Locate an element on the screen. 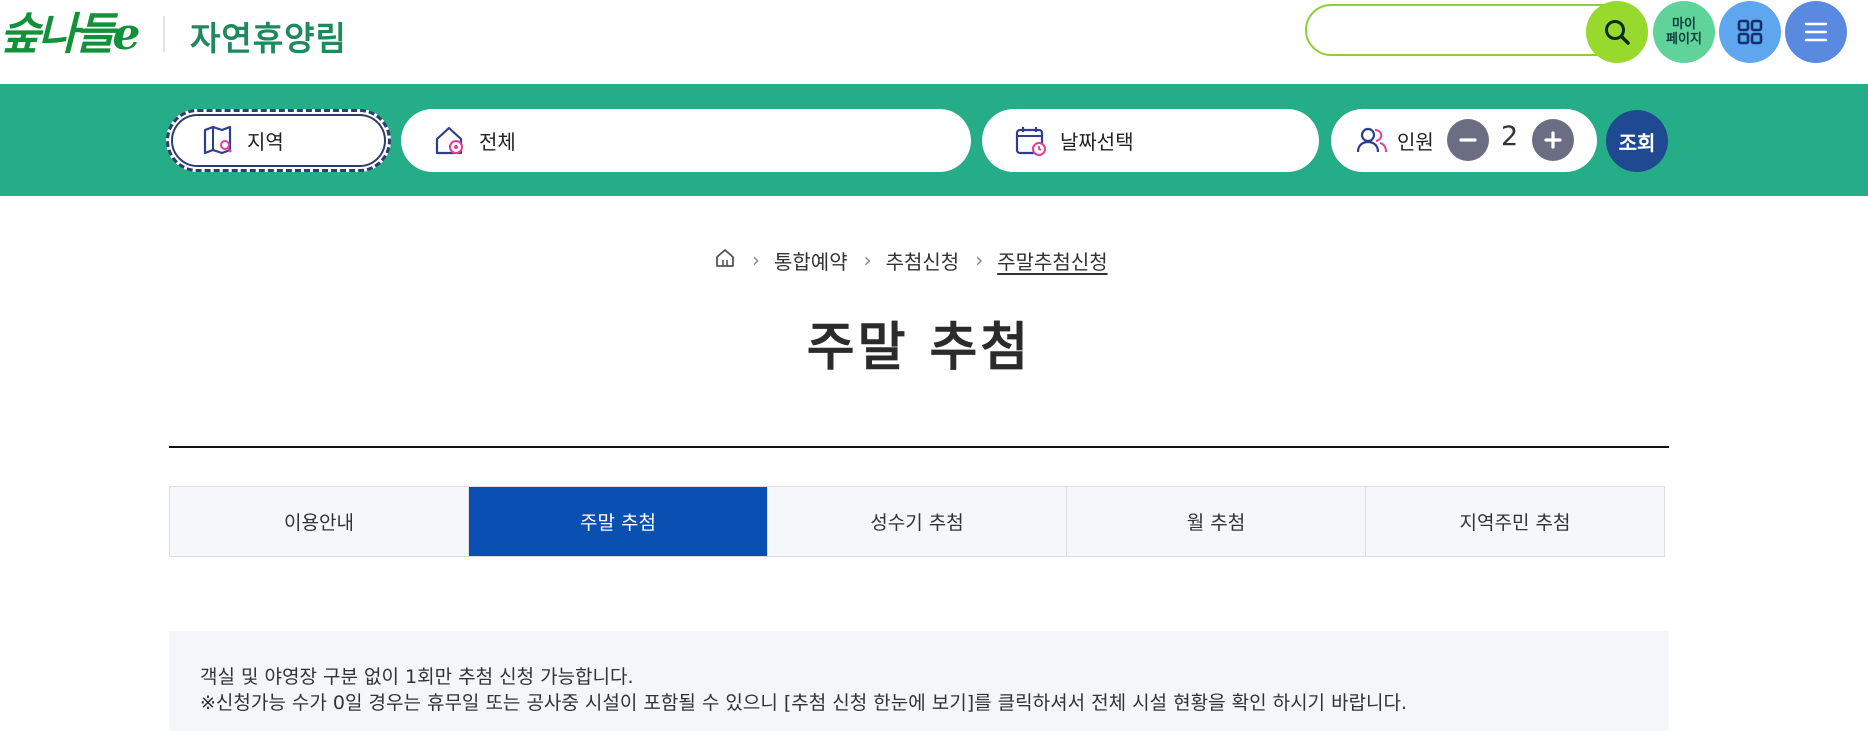  site-logo: 숲나들e is located at coordinates (70, 30).